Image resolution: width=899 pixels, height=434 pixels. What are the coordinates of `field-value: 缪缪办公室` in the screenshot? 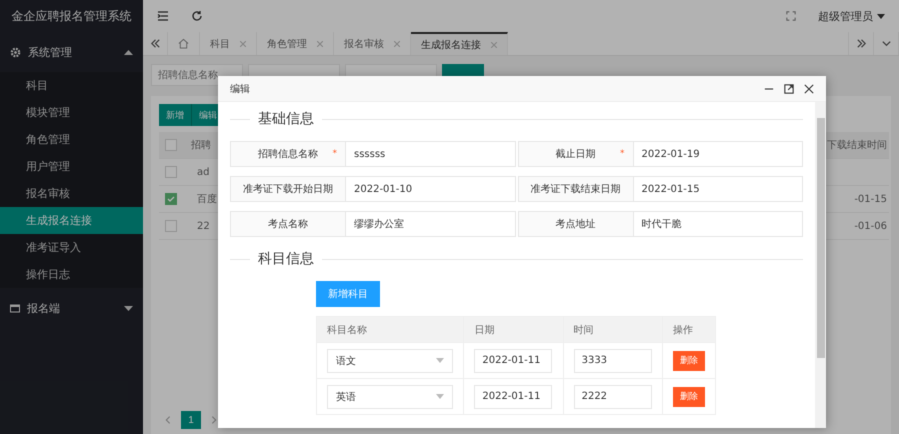 It's located at (431, 224).